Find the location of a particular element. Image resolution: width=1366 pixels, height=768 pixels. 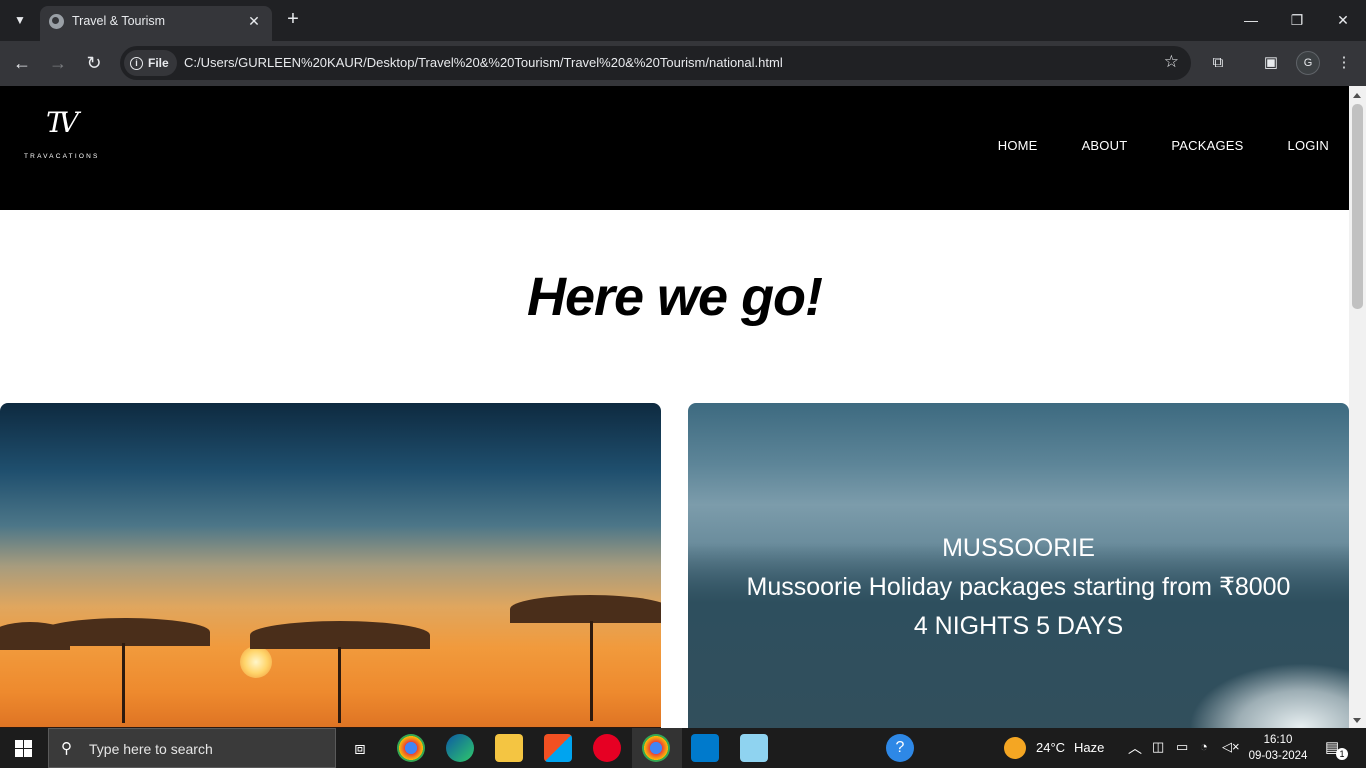

side-panel-icon: ▣ is located at coordinates (1271, 63).